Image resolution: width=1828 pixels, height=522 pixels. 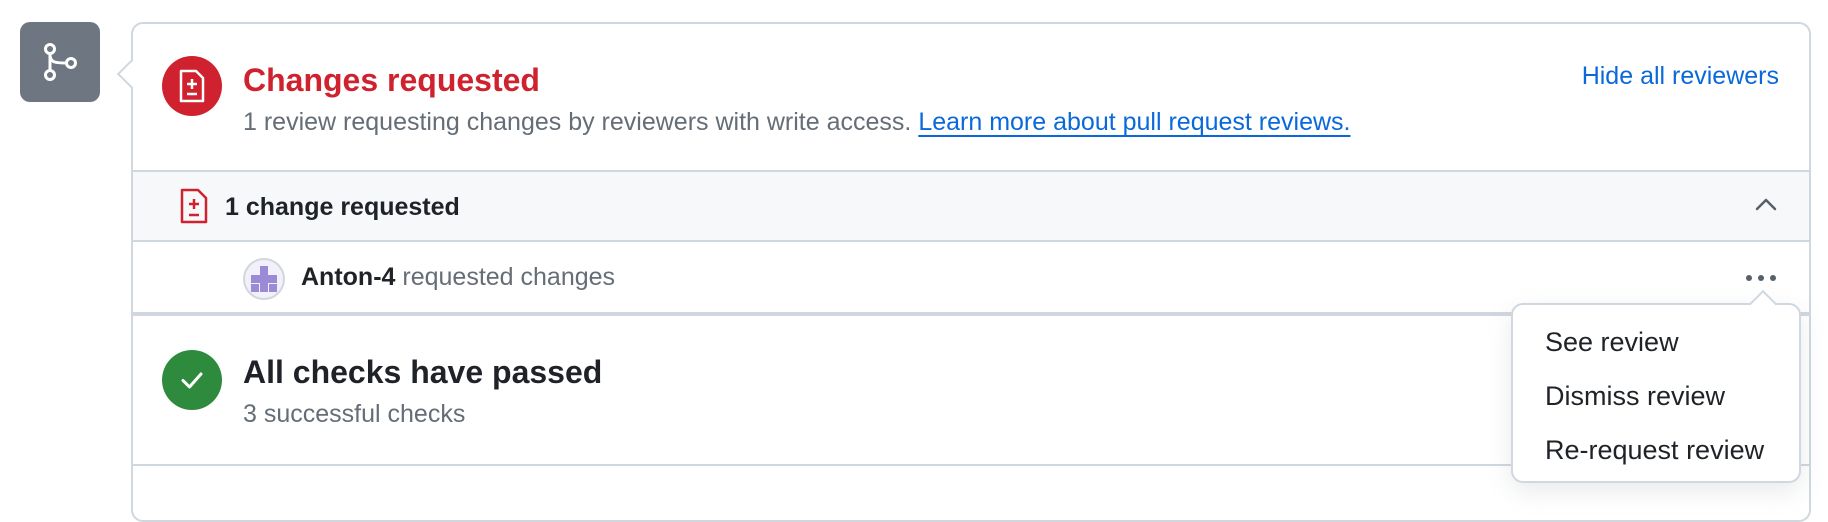 I want to click on menu-item-re-request-review: Re-request review, so click(x=1656, y=454).